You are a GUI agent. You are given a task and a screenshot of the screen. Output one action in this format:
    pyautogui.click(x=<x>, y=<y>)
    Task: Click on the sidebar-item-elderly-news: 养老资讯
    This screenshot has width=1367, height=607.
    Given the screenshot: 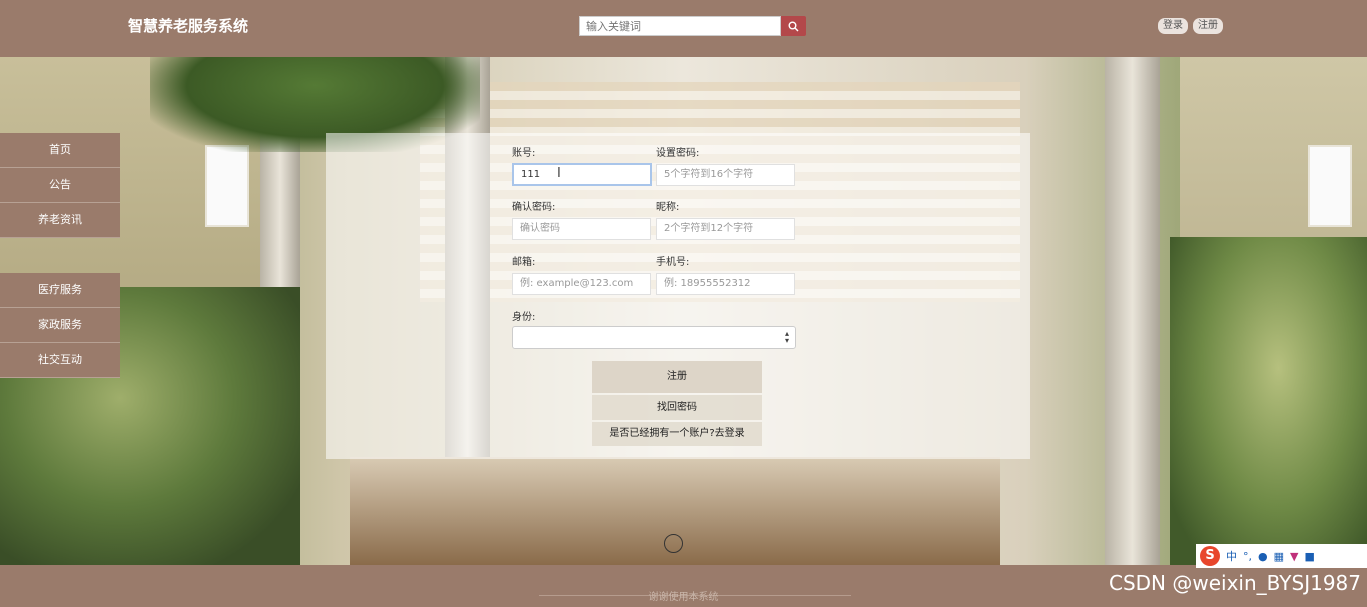 What is the action you would take?
    pyautogui.click(x=60, y=220)
    